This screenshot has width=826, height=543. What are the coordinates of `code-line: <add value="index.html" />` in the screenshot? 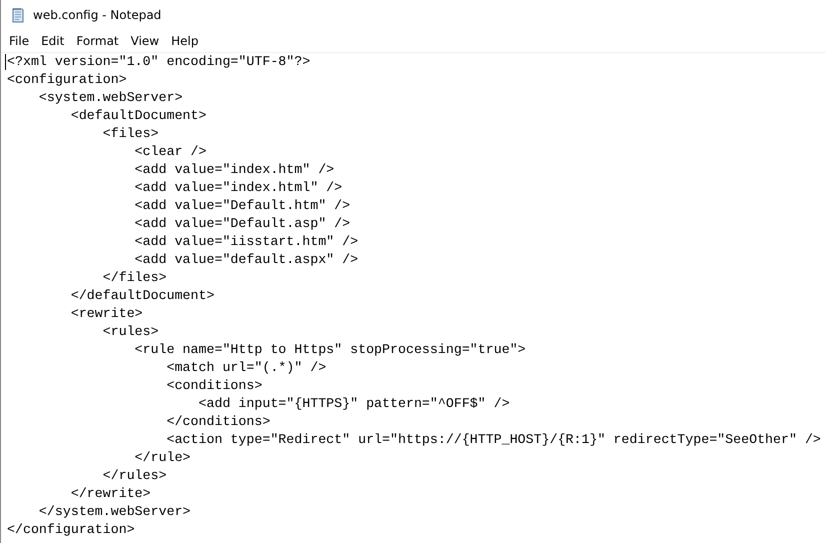 It's located at (238, 188).